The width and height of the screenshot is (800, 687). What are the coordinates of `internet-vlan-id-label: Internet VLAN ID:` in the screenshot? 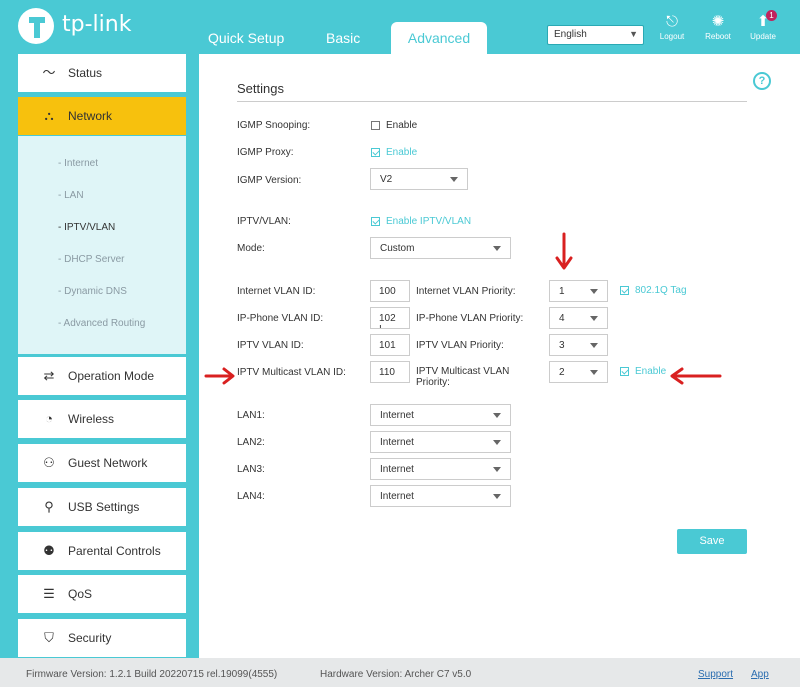 It's located at (276, 291).